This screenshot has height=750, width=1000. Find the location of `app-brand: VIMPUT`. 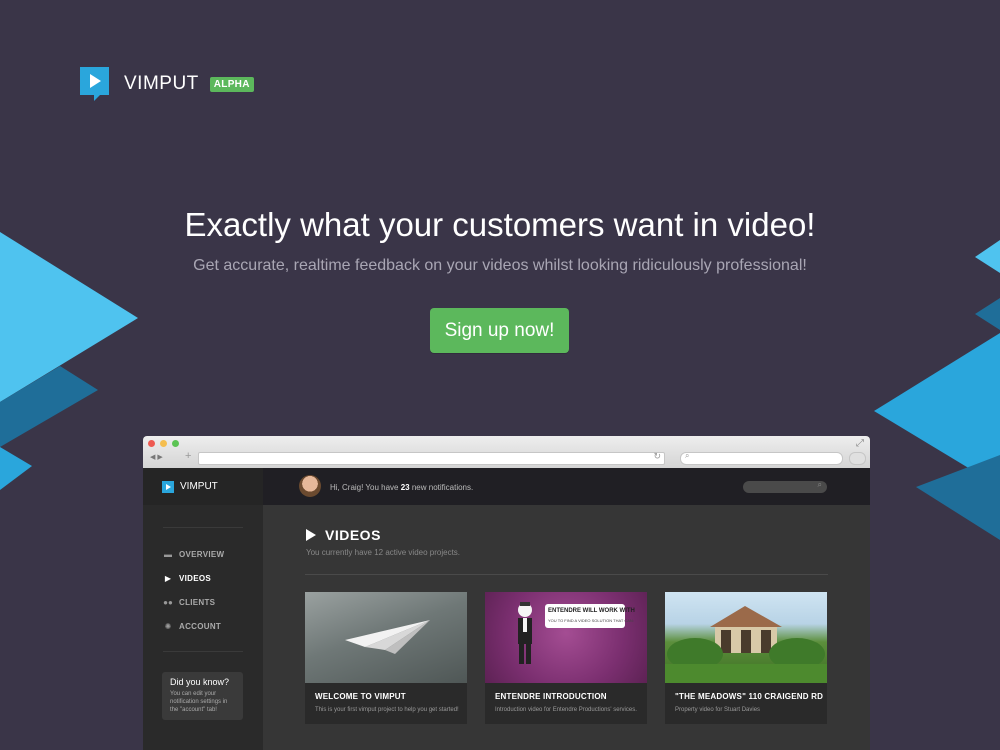

app-brand: VIMPUT is located at coordinates (203, 486).